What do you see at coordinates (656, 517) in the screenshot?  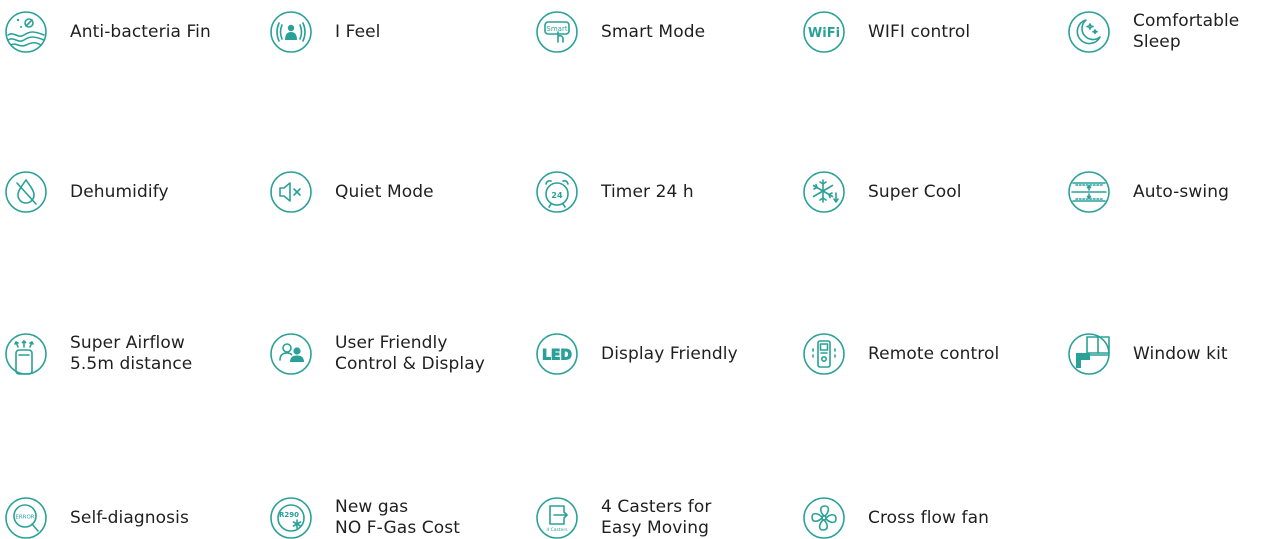 I see `feature-label: 4 Casters for Easy Moving` at bounding box center [656, 517].